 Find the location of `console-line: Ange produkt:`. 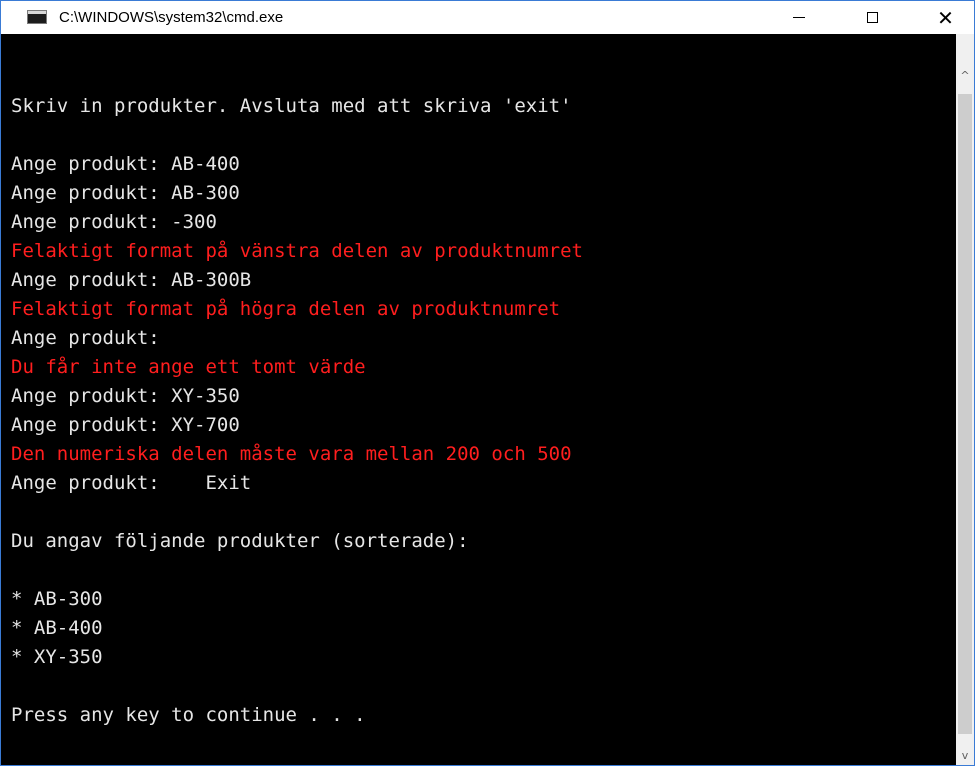

console-line: Ange produkt: is located at coordinates (85, 338).